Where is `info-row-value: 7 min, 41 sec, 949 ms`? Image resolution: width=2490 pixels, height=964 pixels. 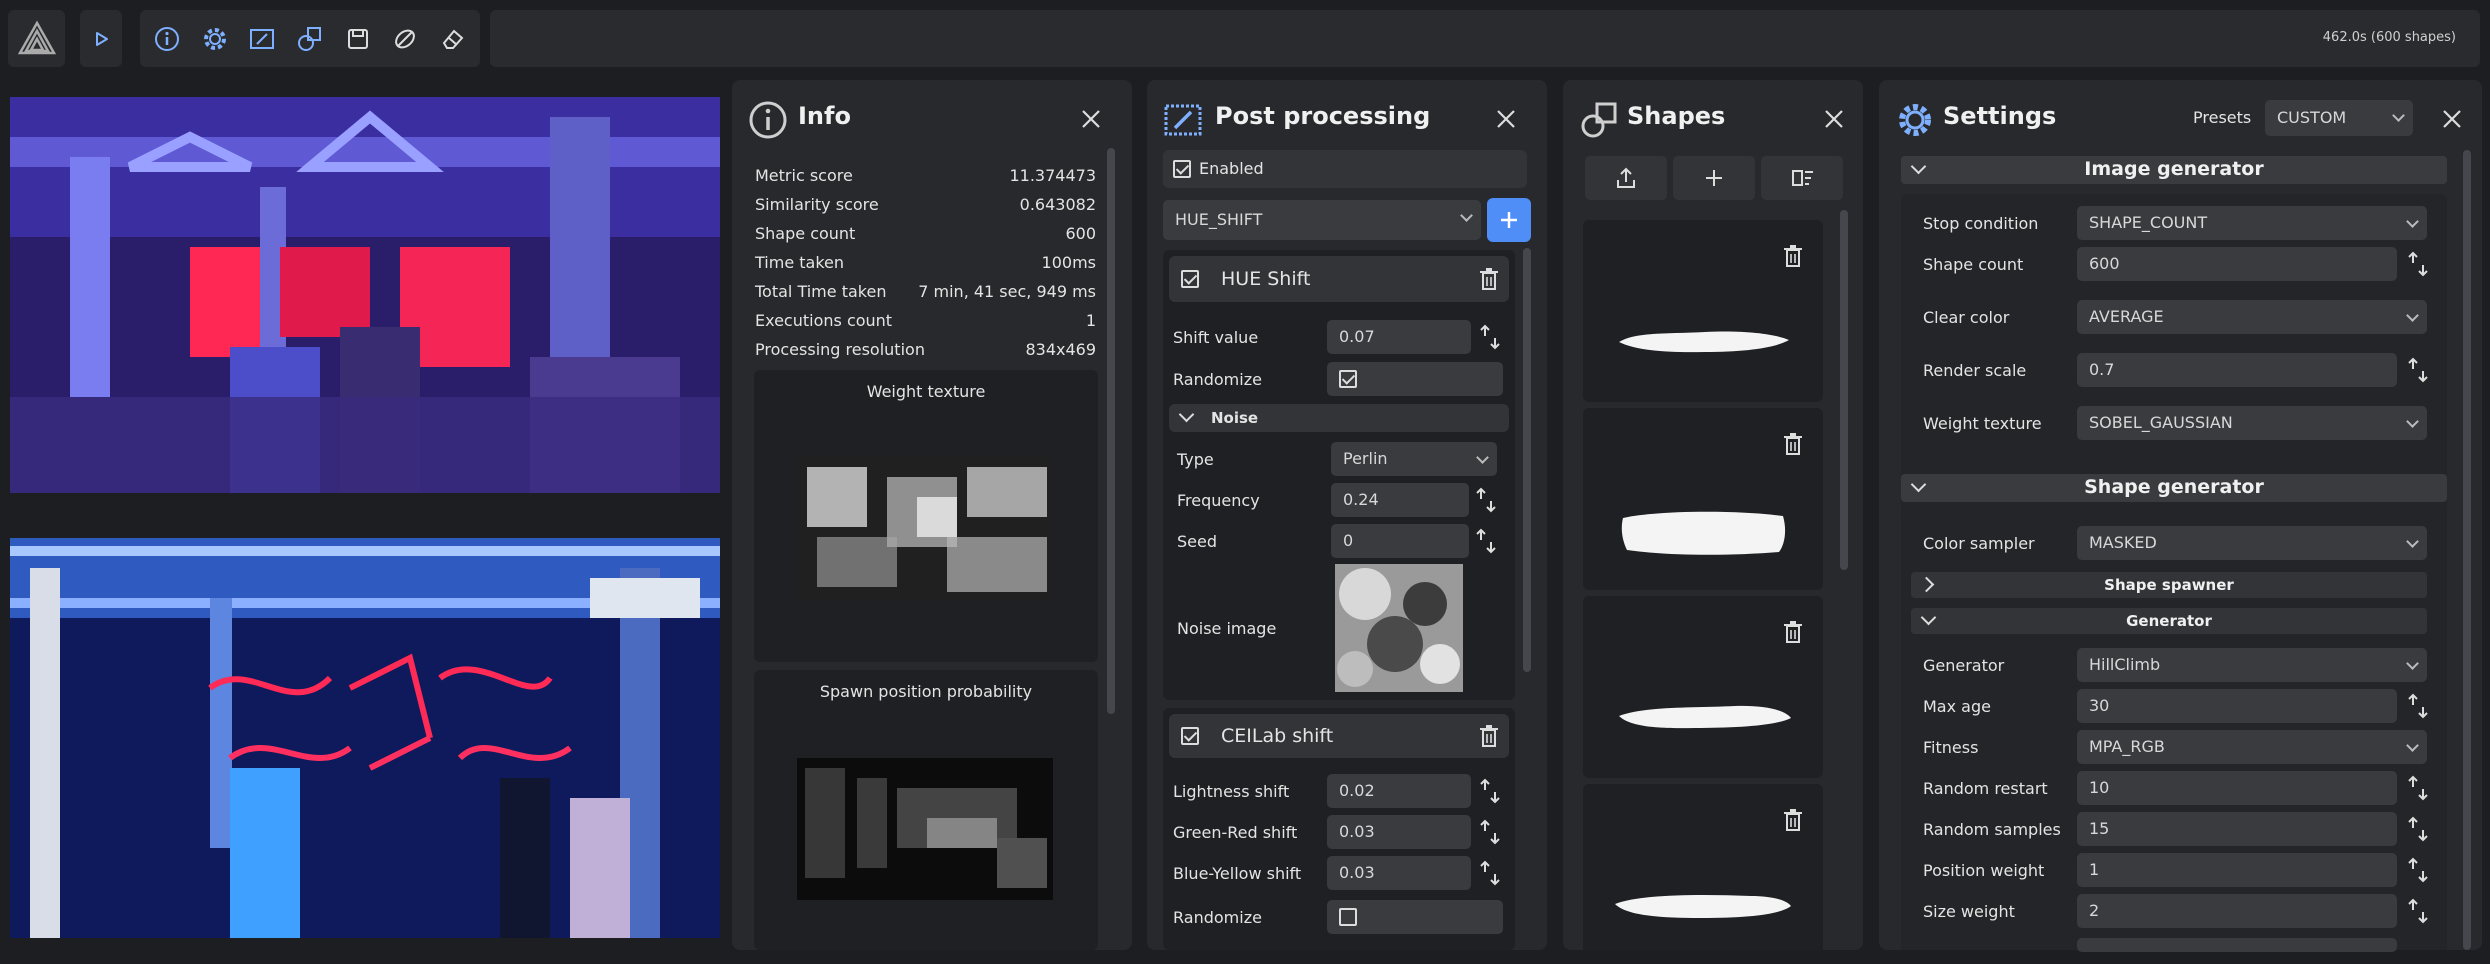
info-row-value: 7 min, 41 sec, 949 ms is located at coordinates (1007, 291).